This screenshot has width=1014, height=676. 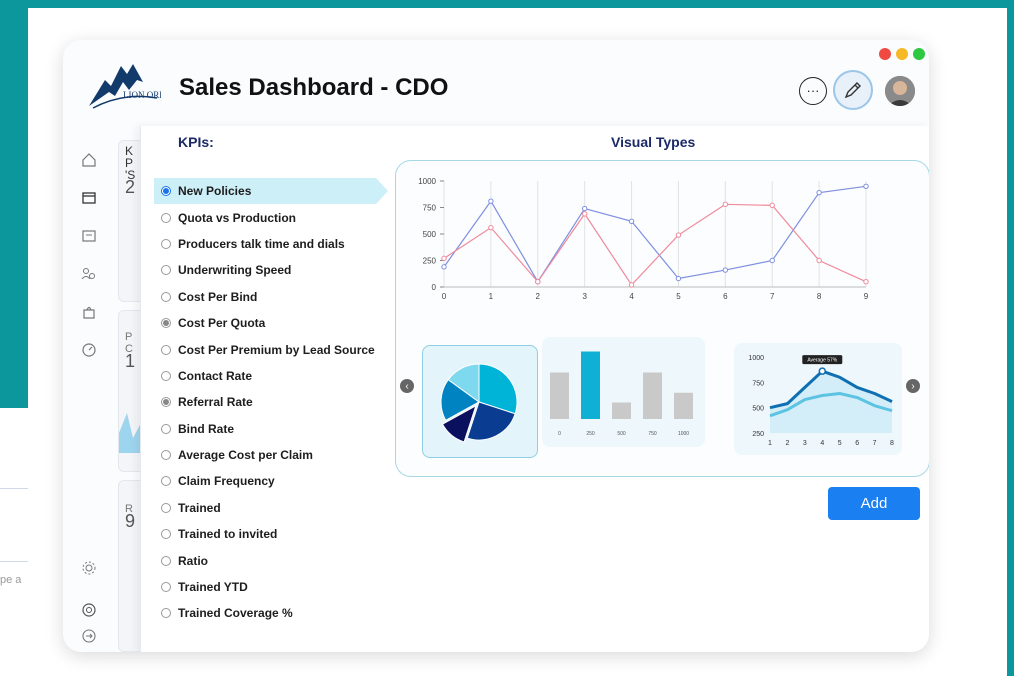 What do you see at coordinates (274, 560) in the screenshot?
I see `kpi-option: Ratio` at bounding box center [274, 560].